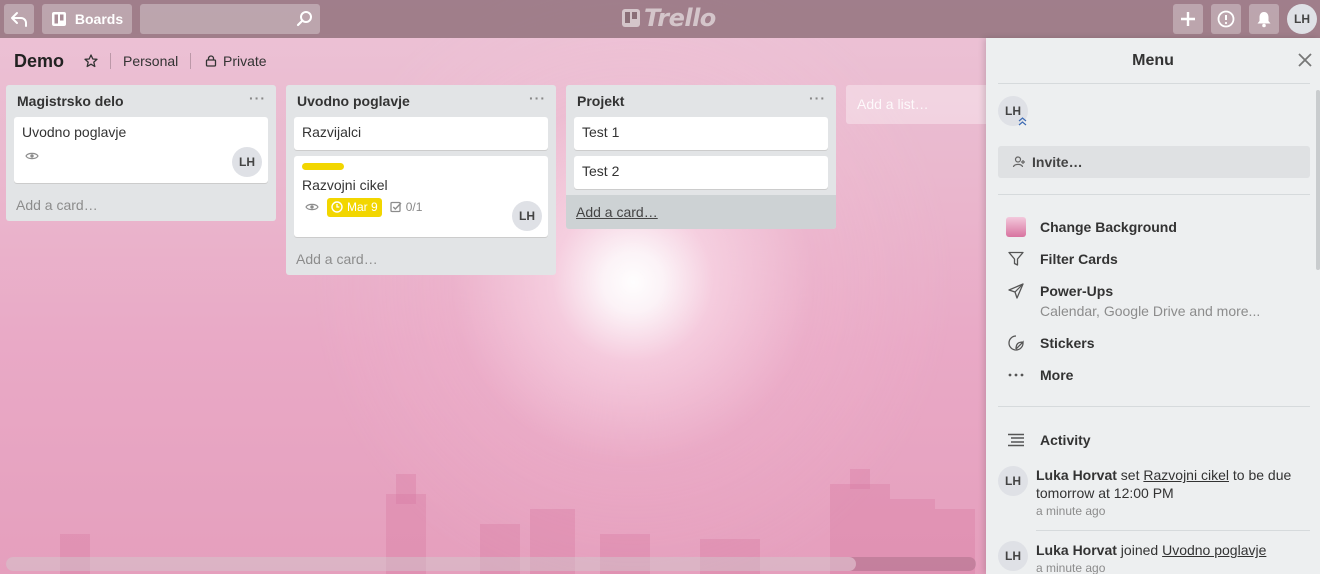 The width and height of the screenshot is (1320, 574). I want to click on board-title: Demo, so click(39, 61).